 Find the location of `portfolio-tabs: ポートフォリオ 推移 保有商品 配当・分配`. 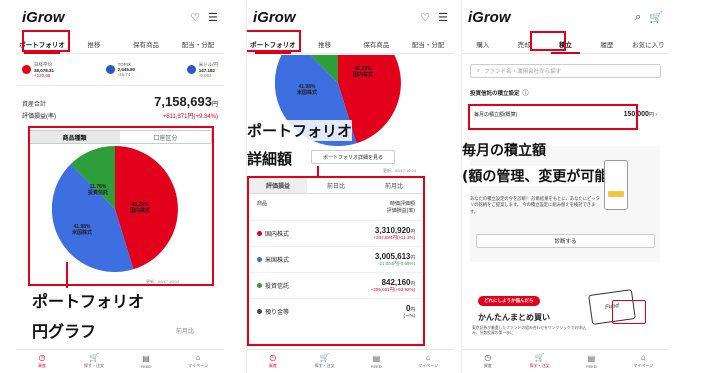

portfolio-tabs: ポートフォリオ 推移 保有商品 配当・分配 is located at coordinates (120, 44).